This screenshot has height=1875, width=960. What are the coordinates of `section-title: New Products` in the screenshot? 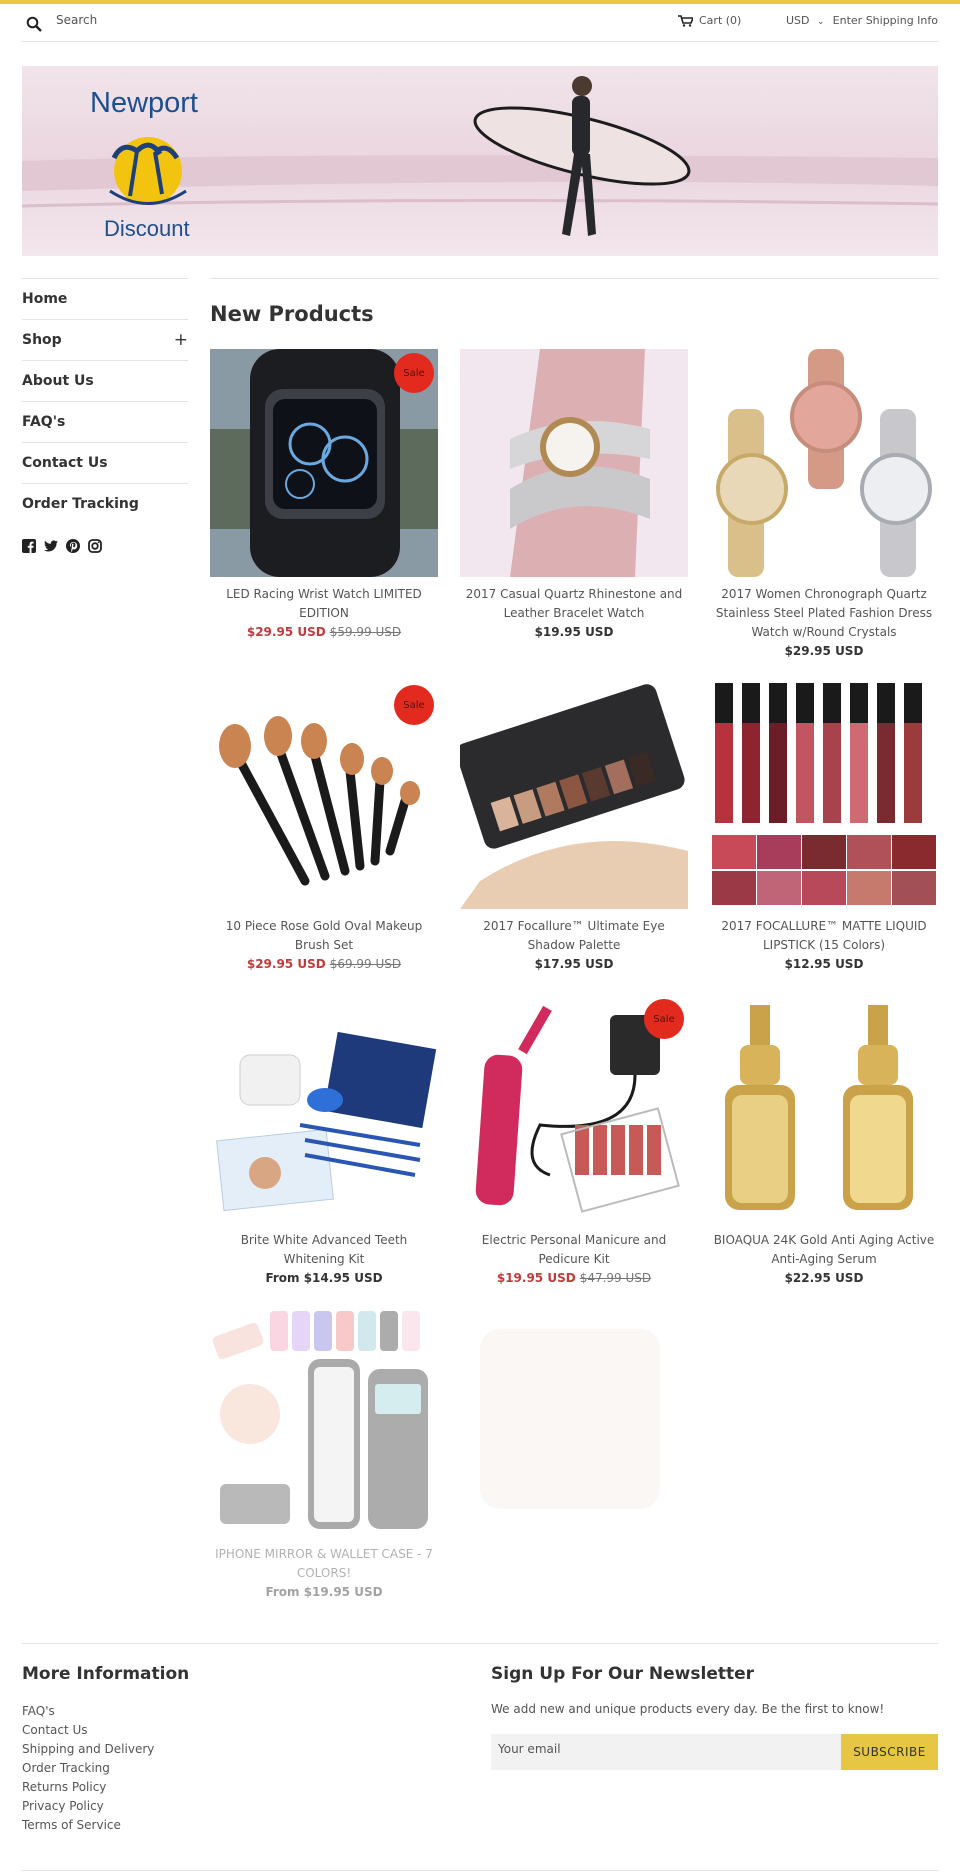 It's located at (292, 314).